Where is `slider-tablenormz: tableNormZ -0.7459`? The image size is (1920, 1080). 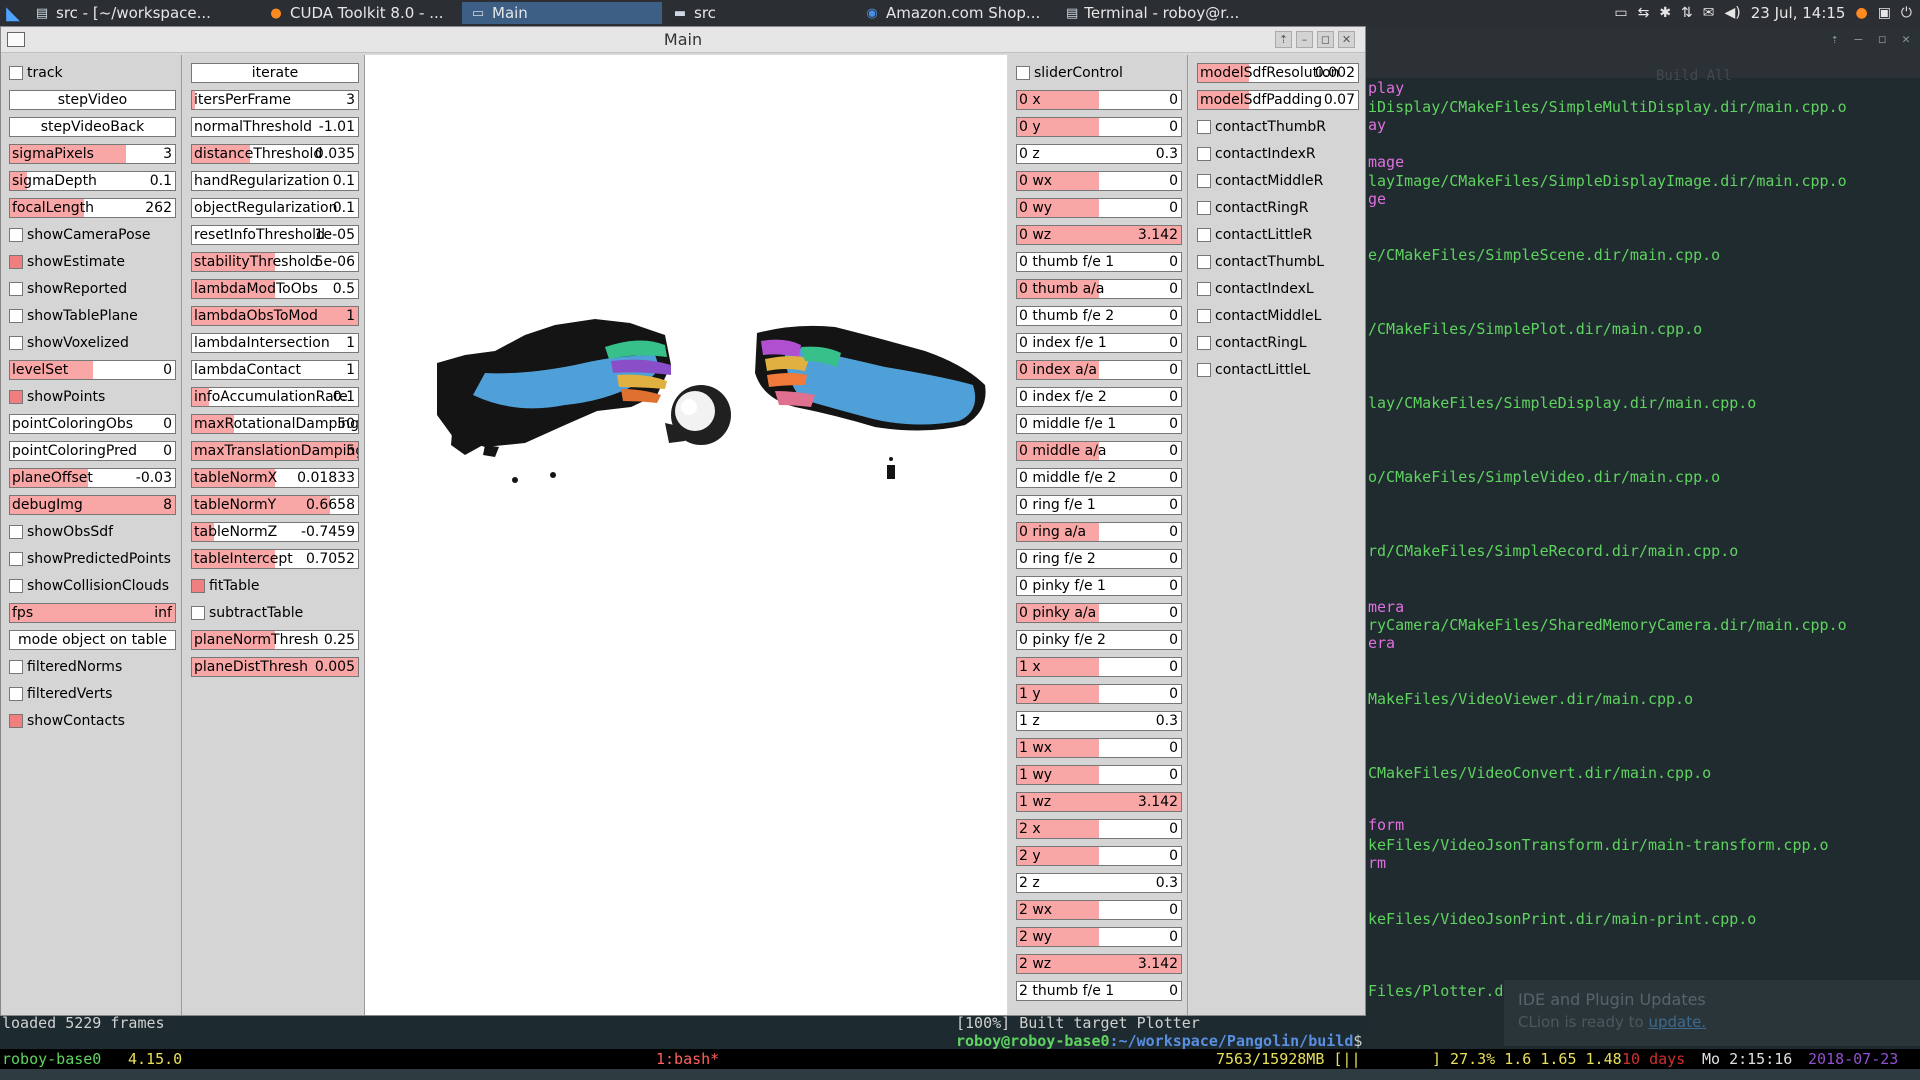 slider-tablenormz: tableNormZ -0.7459 is located at coordinates (275, 532).